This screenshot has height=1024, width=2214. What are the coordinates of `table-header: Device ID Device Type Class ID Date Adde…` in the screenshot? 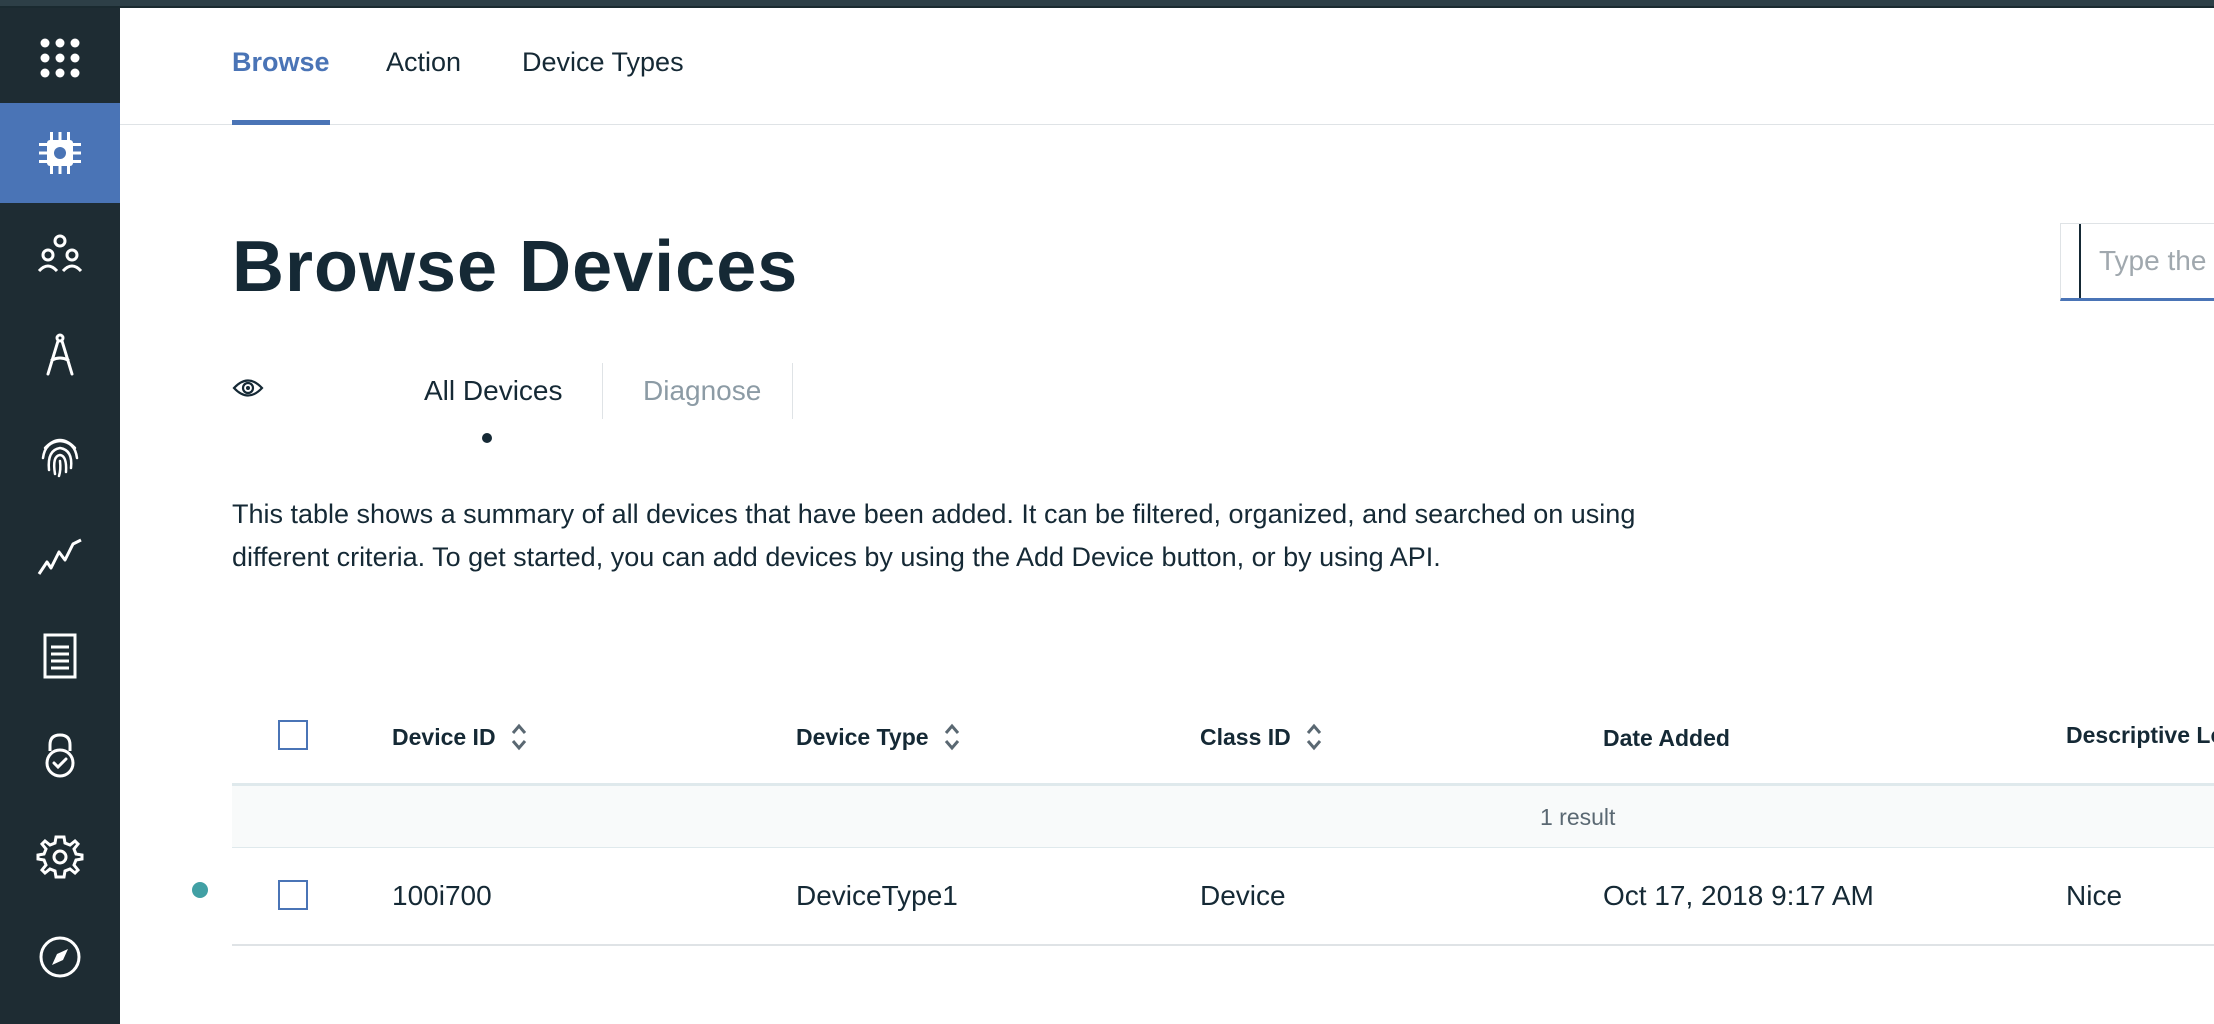 It's located at (1223, 742).